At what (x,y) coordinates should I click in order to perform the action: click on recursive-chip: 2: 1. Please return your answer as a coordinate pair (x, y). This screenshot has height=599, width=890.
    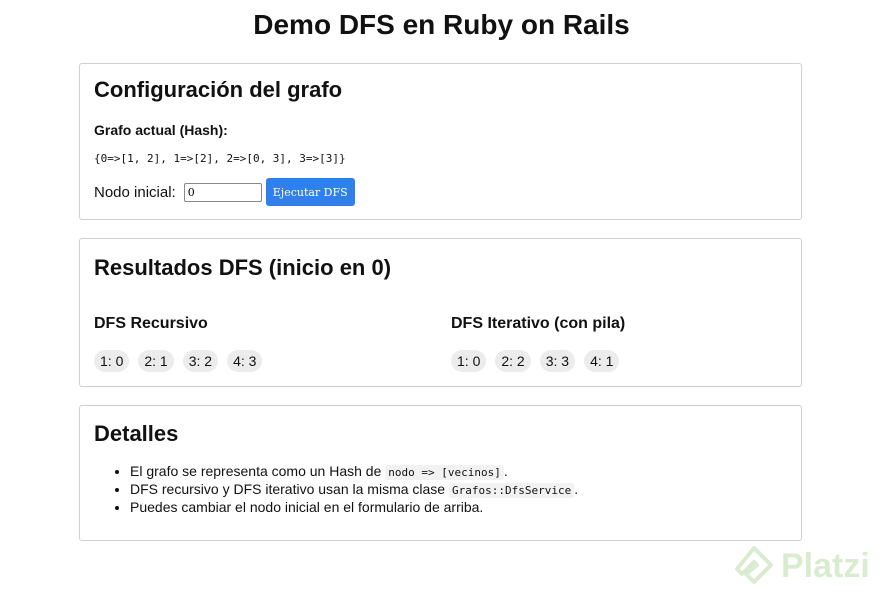
    Looking at the image, I should click on (156, 361).